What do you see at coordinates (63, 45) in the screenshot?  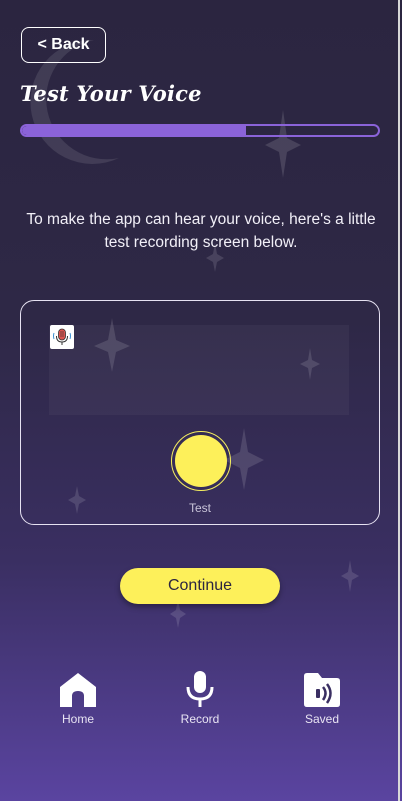 I see `back-button: < Back` at bounding box center [63, 45].